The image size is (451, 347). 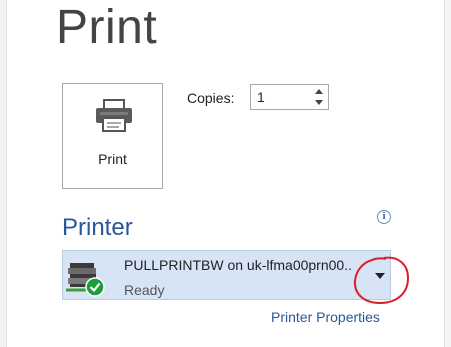 I want to click on network-printer-ready-icon, so click(x=85, y=280).